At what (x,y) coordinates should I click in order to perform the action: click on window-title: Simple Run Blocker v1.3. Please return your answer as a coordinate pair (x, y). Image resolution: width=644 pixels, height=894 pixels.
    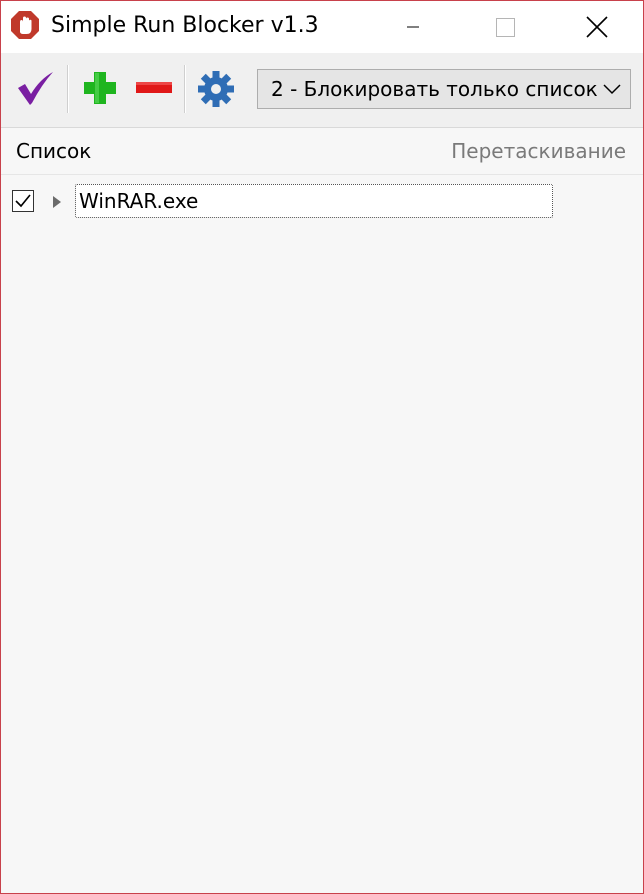
    Looking at the image, I should click on (185, 25).